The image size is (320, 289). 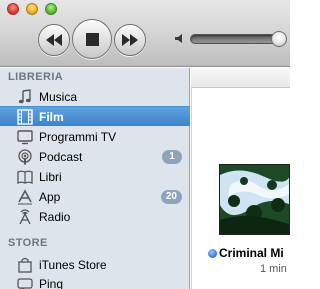 I want to click on volume-slider-thumb, so click(x=279, y=39).